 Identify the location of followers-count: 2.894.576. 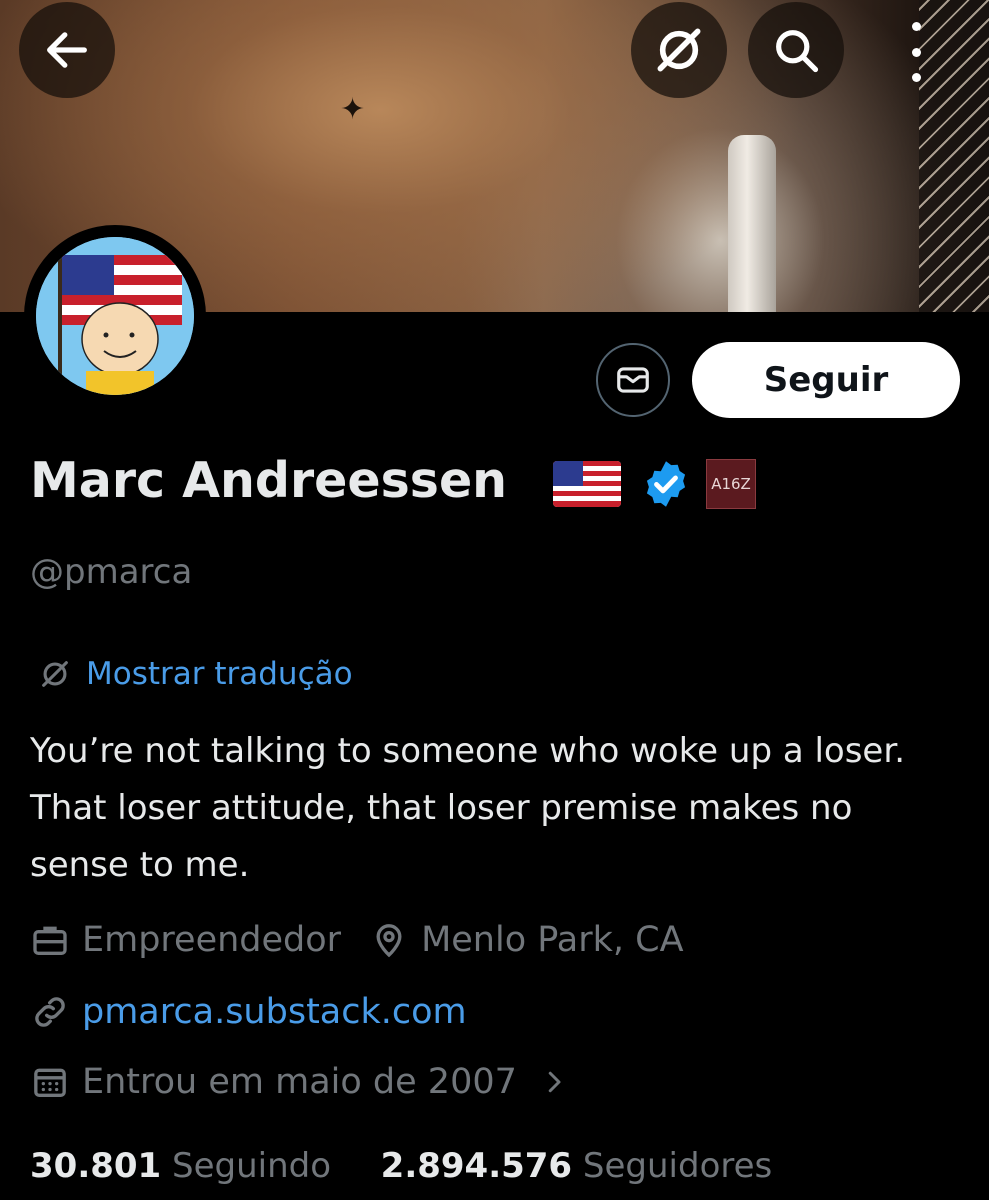
(476, 1166).